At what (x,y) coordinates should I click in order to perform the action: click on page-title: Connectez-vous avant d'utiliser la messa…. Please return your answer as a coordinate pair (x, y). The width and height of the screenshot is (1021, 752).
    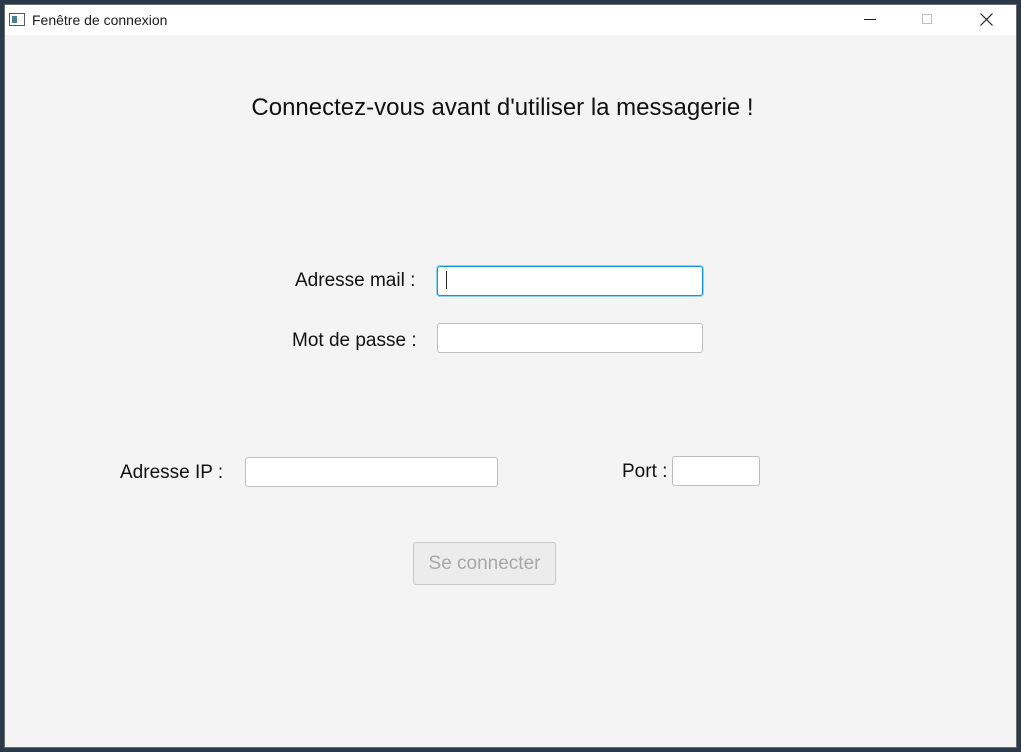
    Looking at the image, I should click on (502, 107).